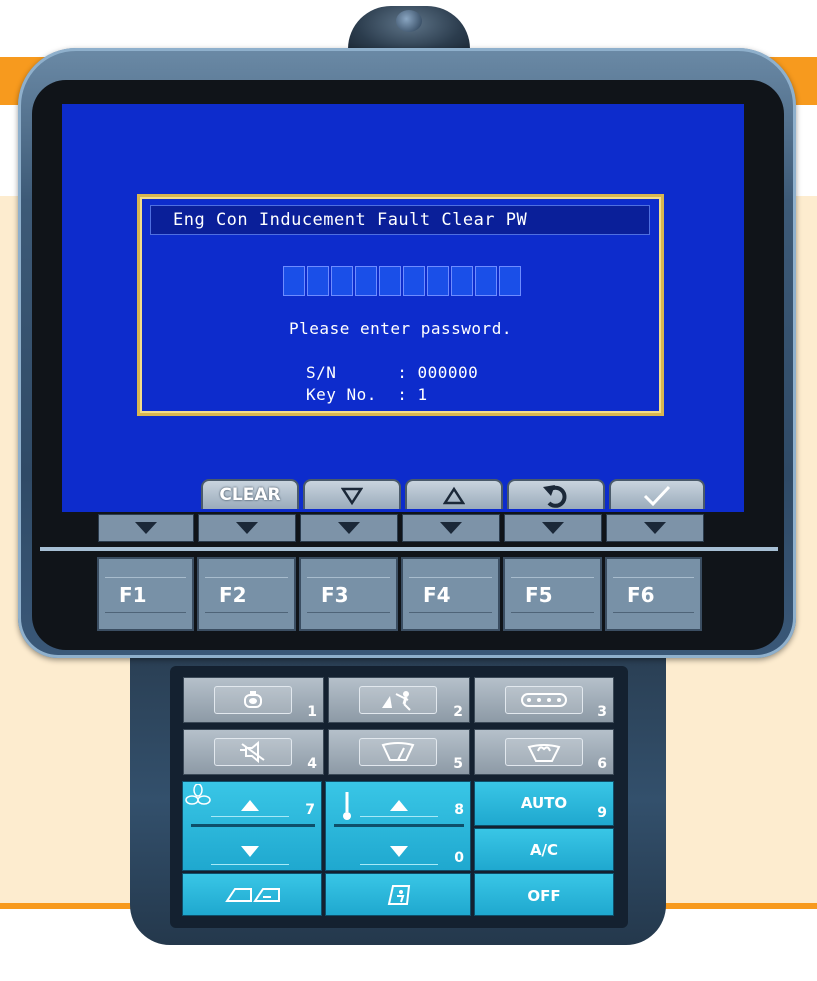 This screenshot has height=981, width=817. I want to click on f2-button: F2, so click(246, 594).